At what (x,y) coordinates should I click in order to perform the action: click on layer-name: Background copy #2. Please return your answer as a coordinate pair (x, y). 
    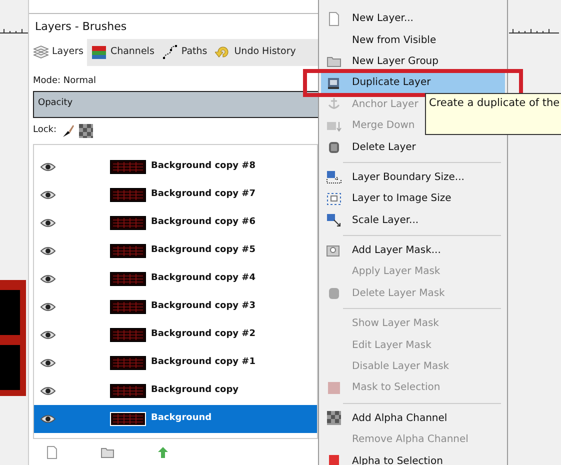
    Looking at the image, I should click on (203, 335).